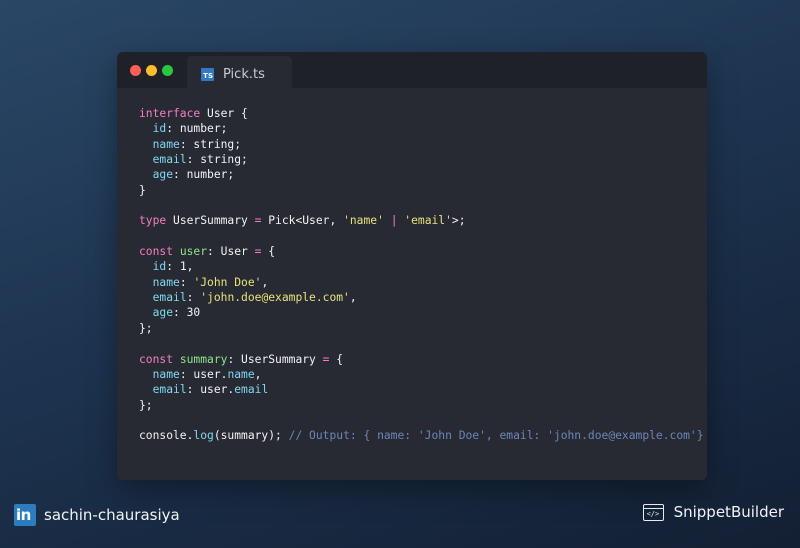 This screenshot has height=548, width=800. What do you see at coordinates (421, 312) in the screenshot?
I see `code-line: age: 30` at bounding box center [421, 312].